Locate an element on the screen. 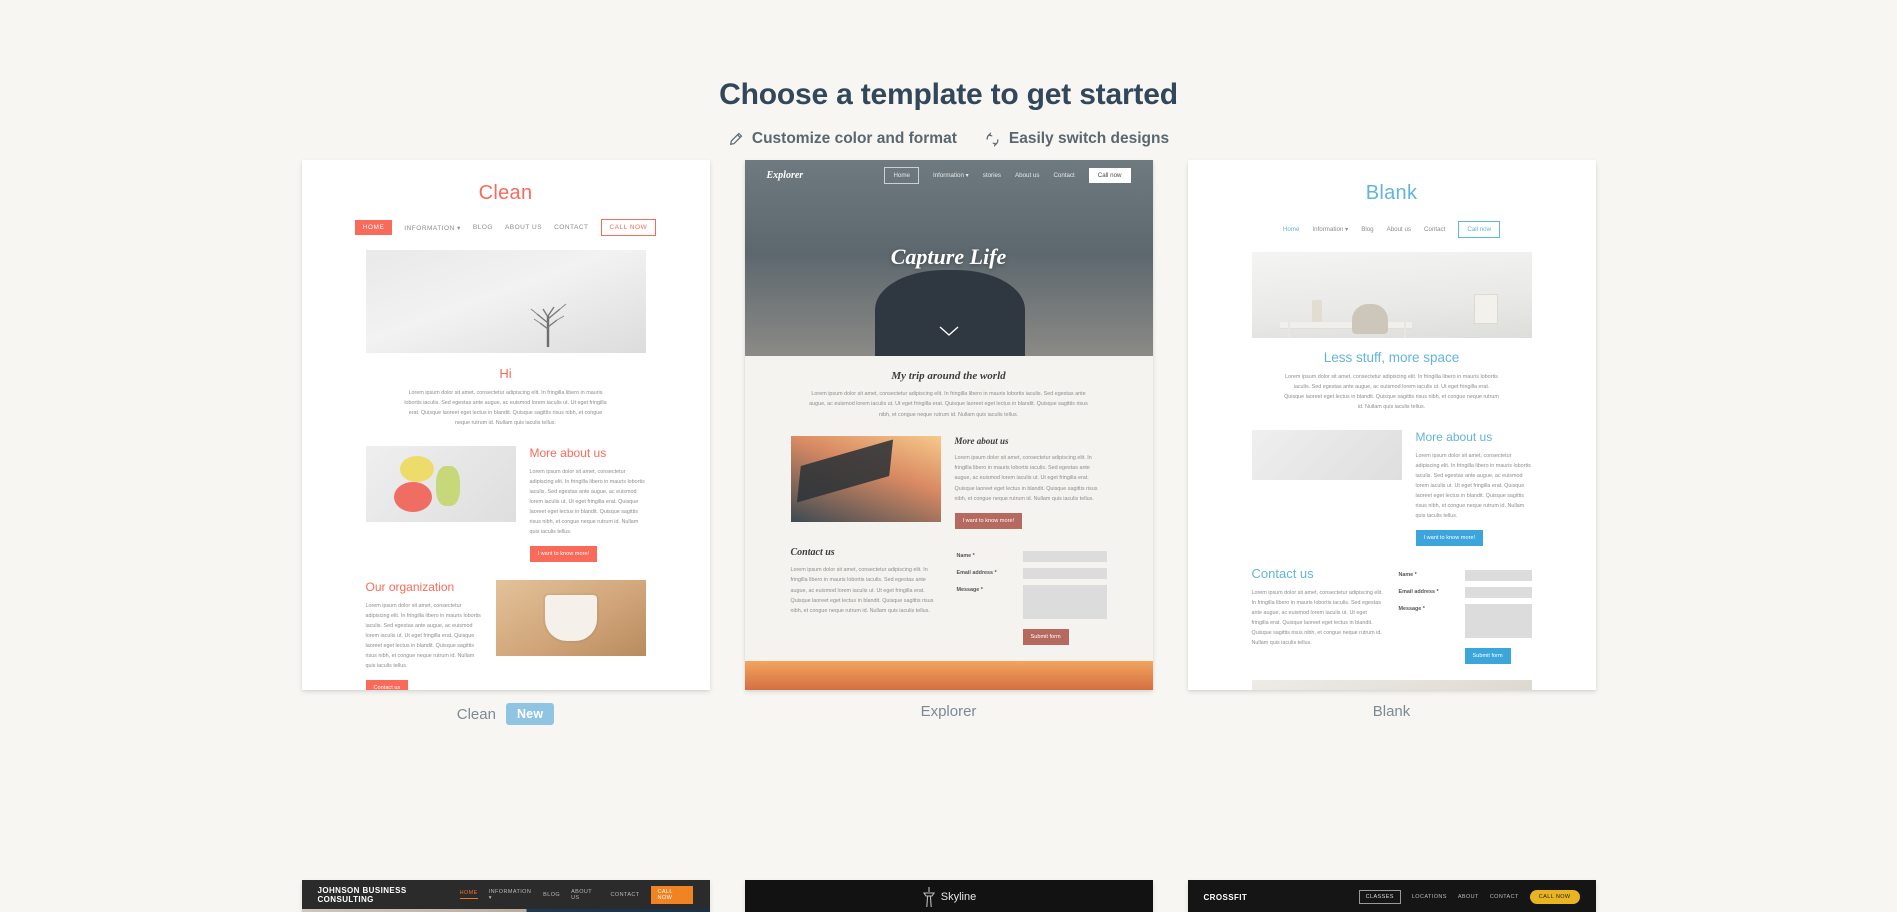 The width and height of the screenshot is (1897, 912). blank-hero-heading: Less stuff, more space is located at coordinates (1391, 357).